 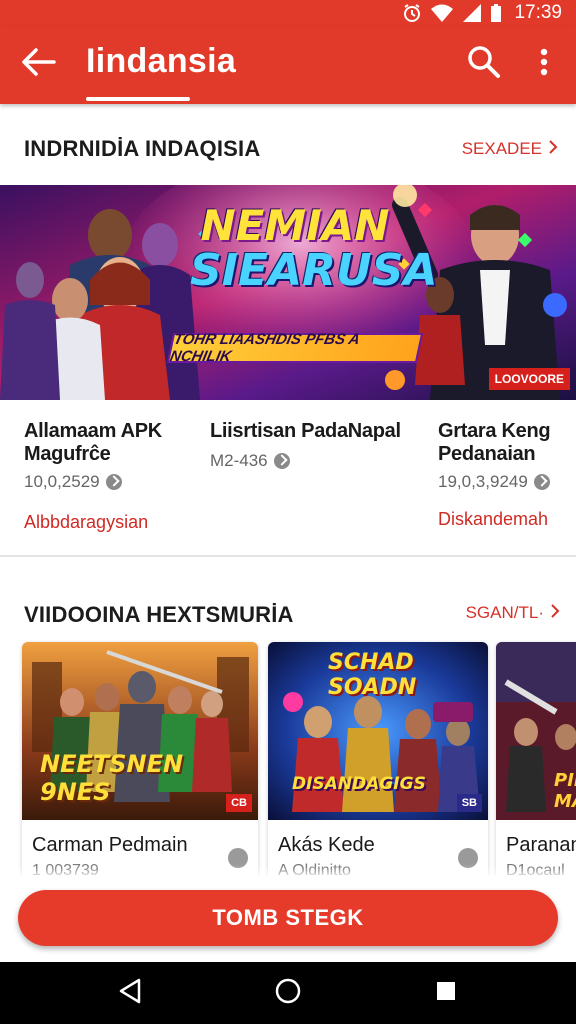 What do you see at coordinates (314, 270) in the screenshot?
I see `banner-title-line2: SIEARUSA` at bounding box center [314, 270].